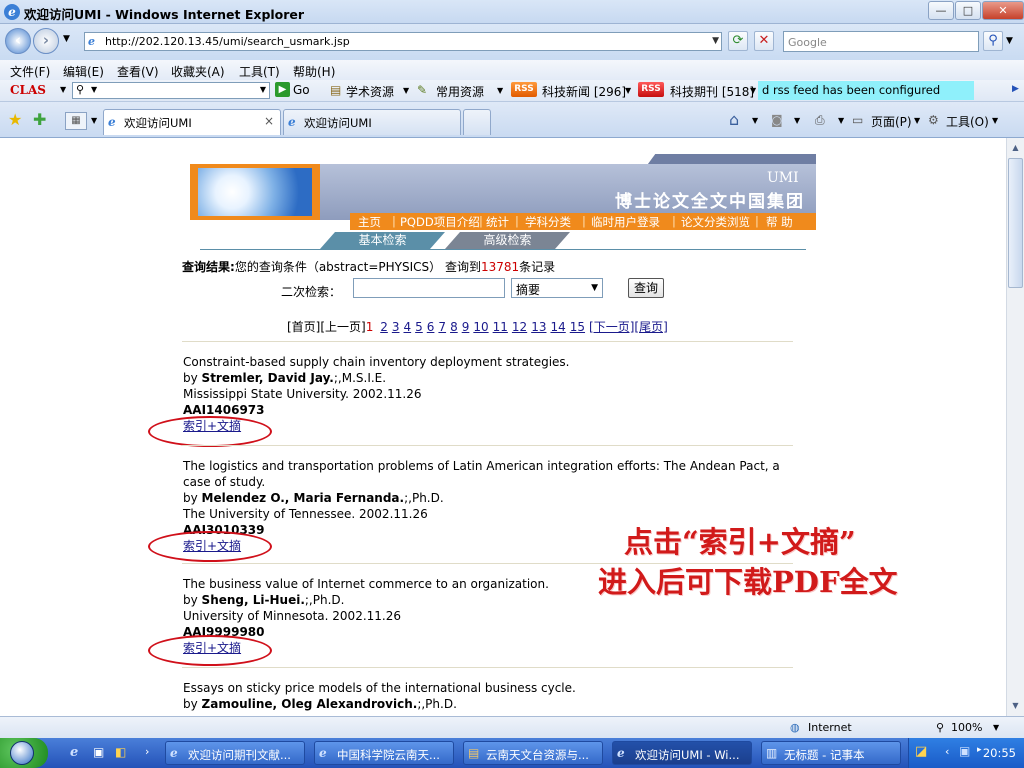 The image size is (1024, 768). Describe the element at coordinates (941, 10) in the screenshot. I see `minimize-button: —` at that location.